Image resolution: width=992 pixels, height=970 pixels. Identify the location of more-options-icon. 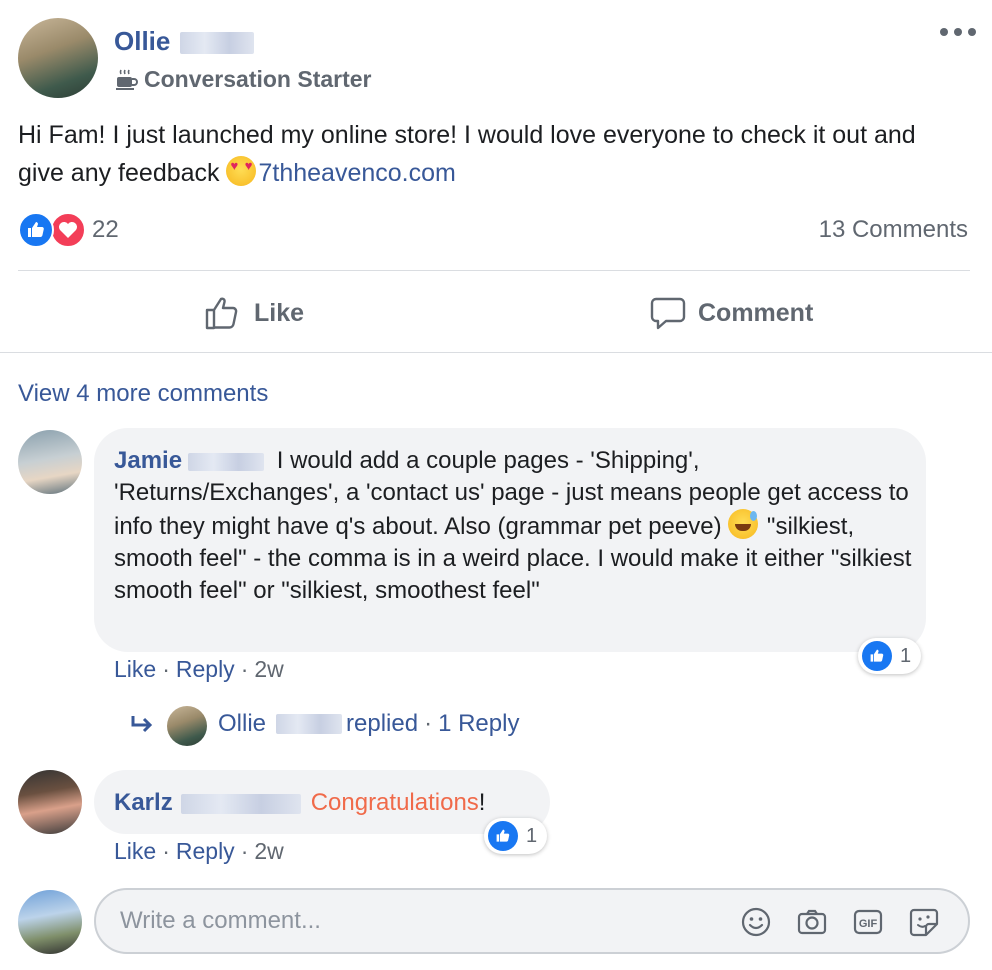
(958, 32).